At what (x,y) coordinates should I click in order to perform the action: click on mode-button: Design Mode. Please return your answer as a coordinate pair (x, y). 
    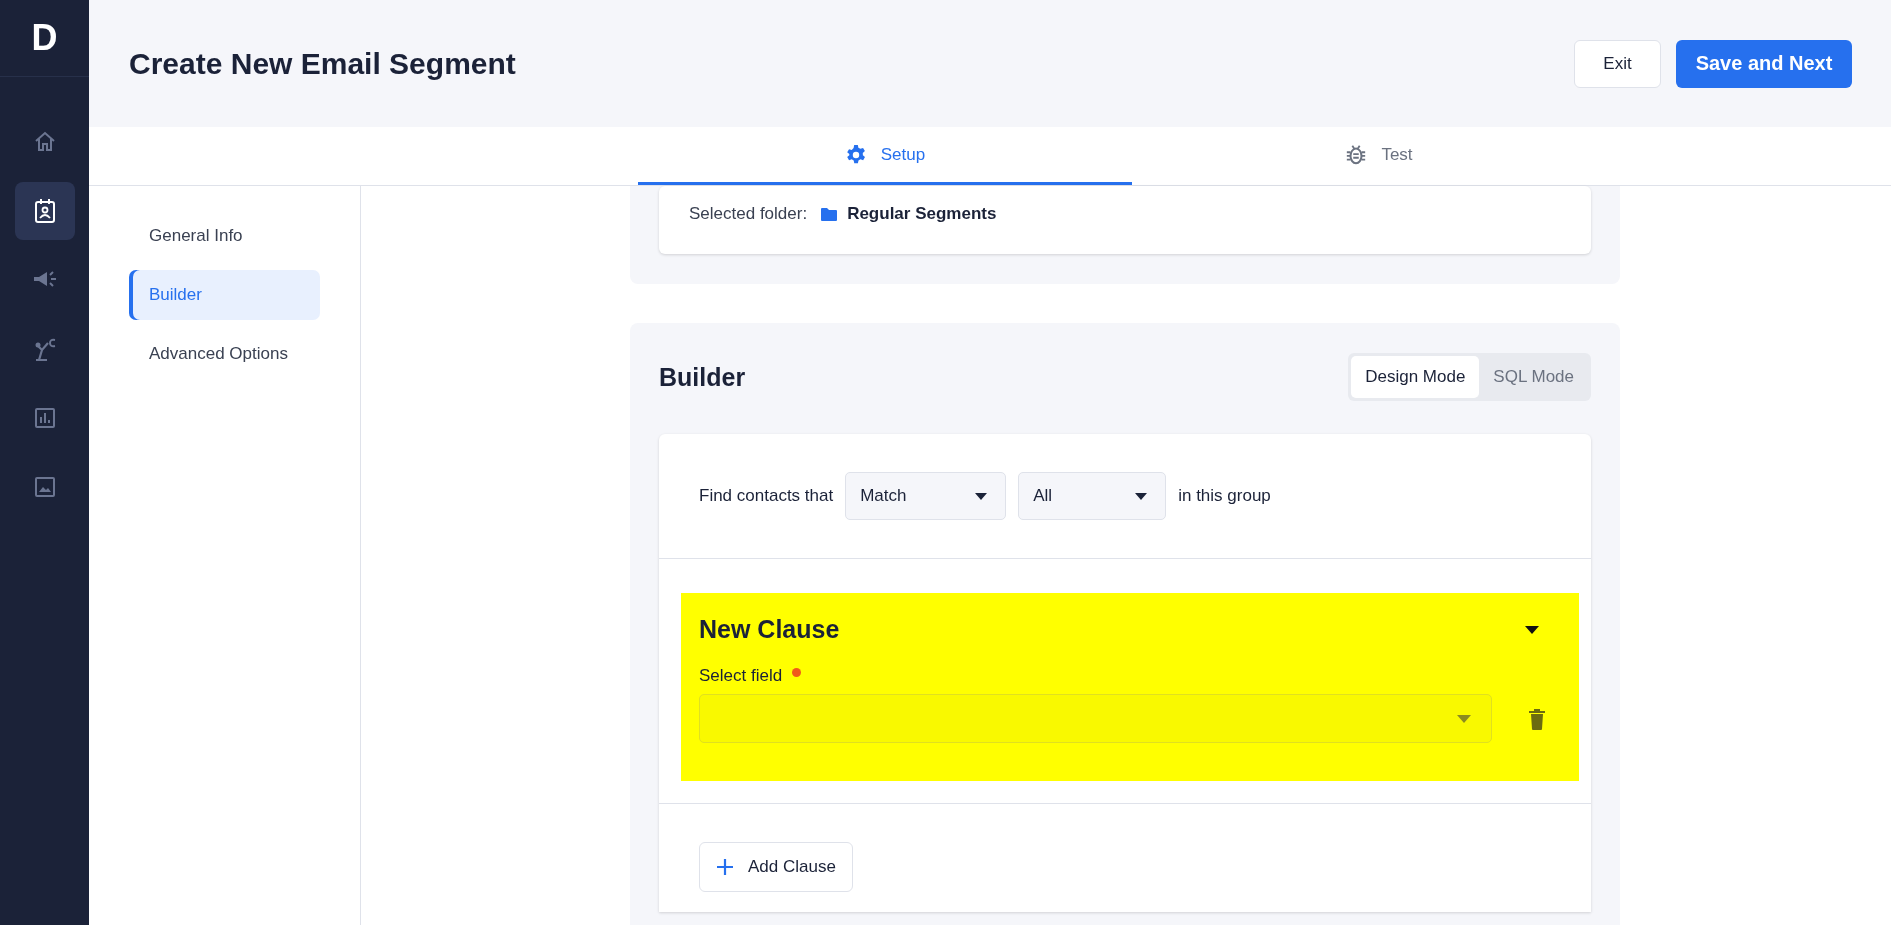
    Looking at the image, I should click on (1415, 377).